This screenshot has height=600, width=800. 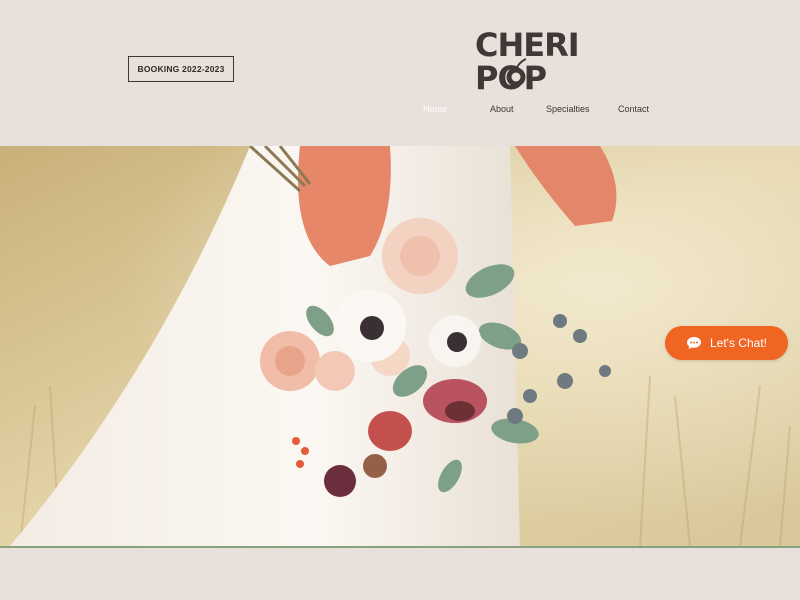 I want to click on main-navigation: Home About Specialties Contact, so click(x=540, y=111).